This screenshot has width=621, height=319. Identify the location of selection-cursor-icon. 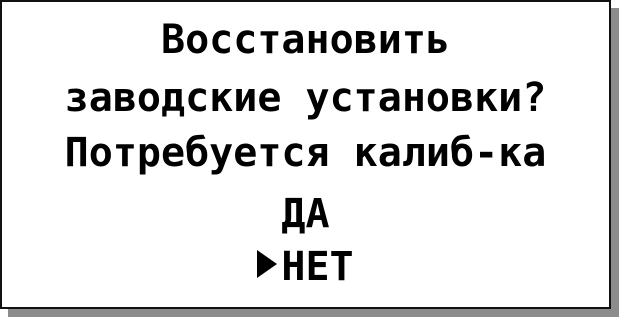
(267, 264).